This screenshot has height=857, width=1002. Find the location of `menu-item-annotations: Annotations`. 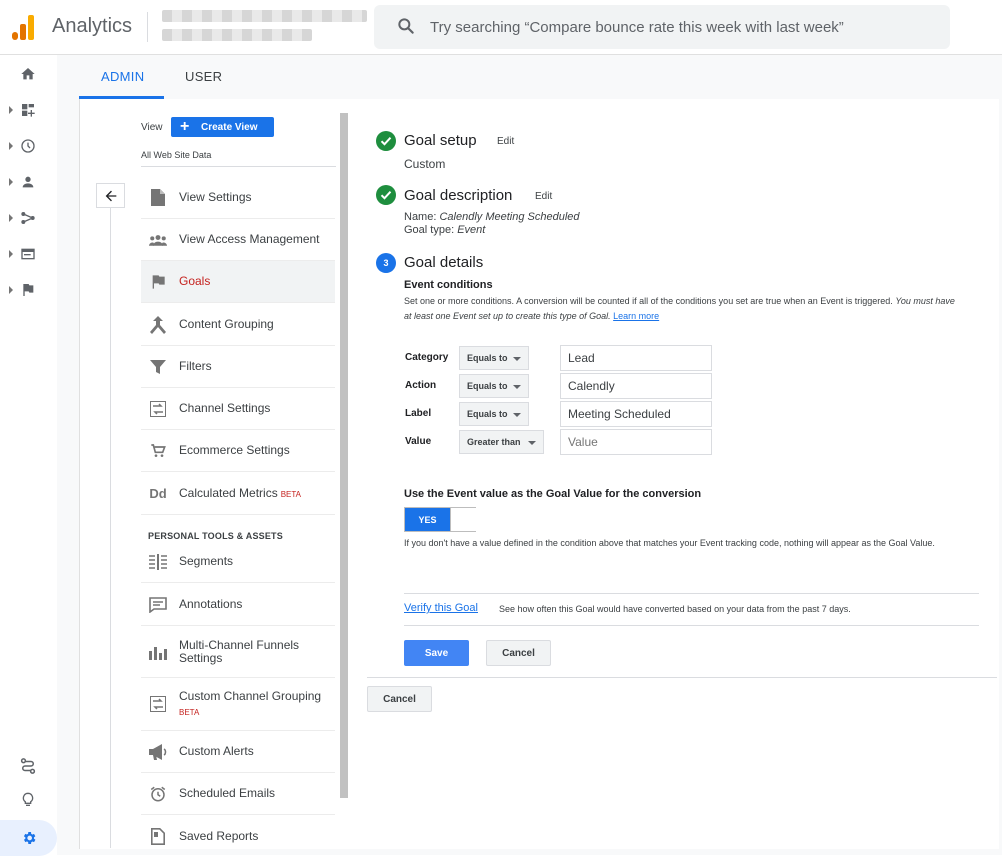

menu-item-annotations: Annotations is located at coordinates (238, 605).